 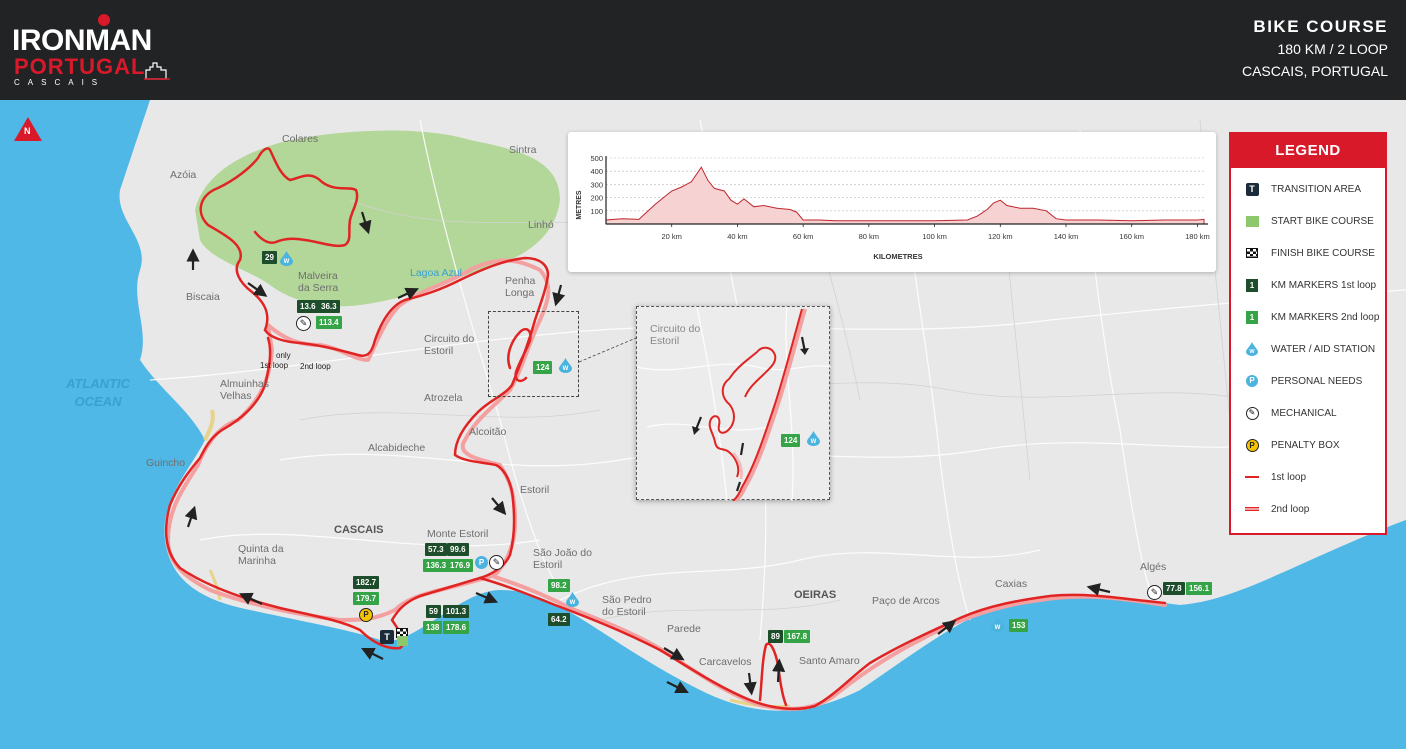 What do you see at coordinates (1309, 221) in the screenshot?
I see `legend-item: START BIKE COURSE` at bounding box center [1309, 221].